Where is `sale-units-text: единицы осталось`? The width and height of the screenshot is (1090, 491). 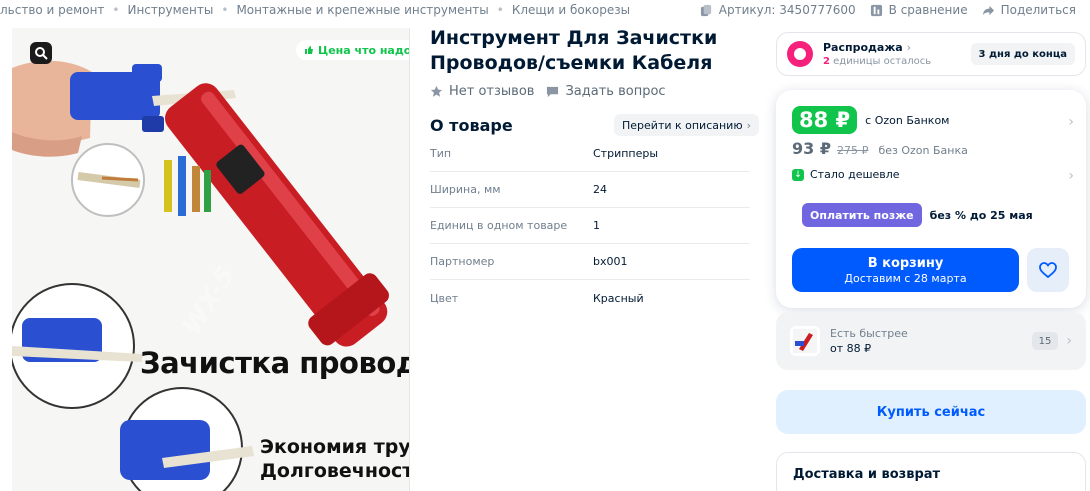
sale-units-text: единицы осталось is located at coordinates (880, 61).